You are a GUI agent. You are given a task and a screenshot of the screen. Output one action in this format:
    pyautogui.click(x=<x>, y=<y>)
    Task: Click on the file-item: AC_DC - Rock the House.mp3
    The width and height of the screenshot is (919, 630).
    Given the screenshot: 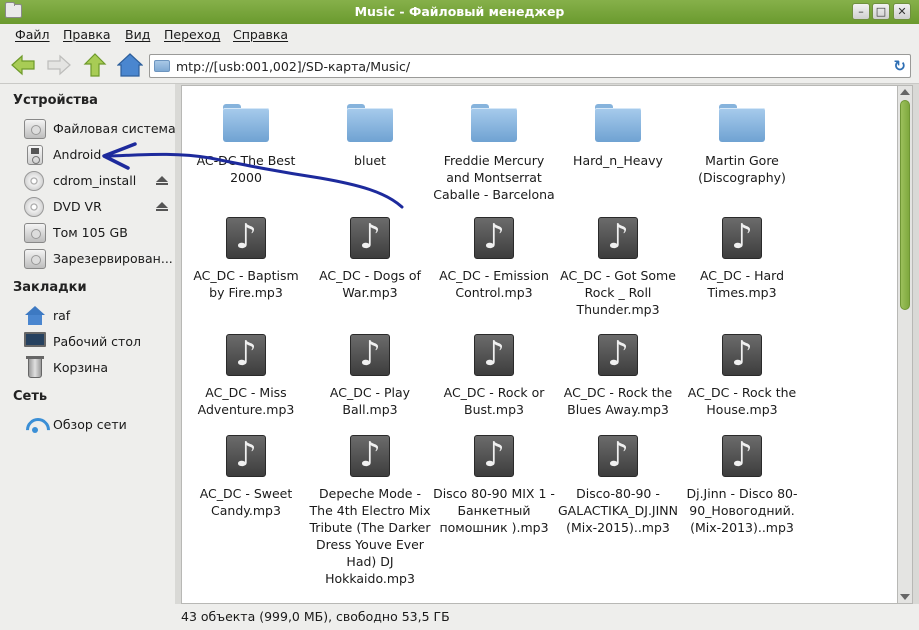 What is the action you would take?
    pyautogui.click(x=742, y=375)
    